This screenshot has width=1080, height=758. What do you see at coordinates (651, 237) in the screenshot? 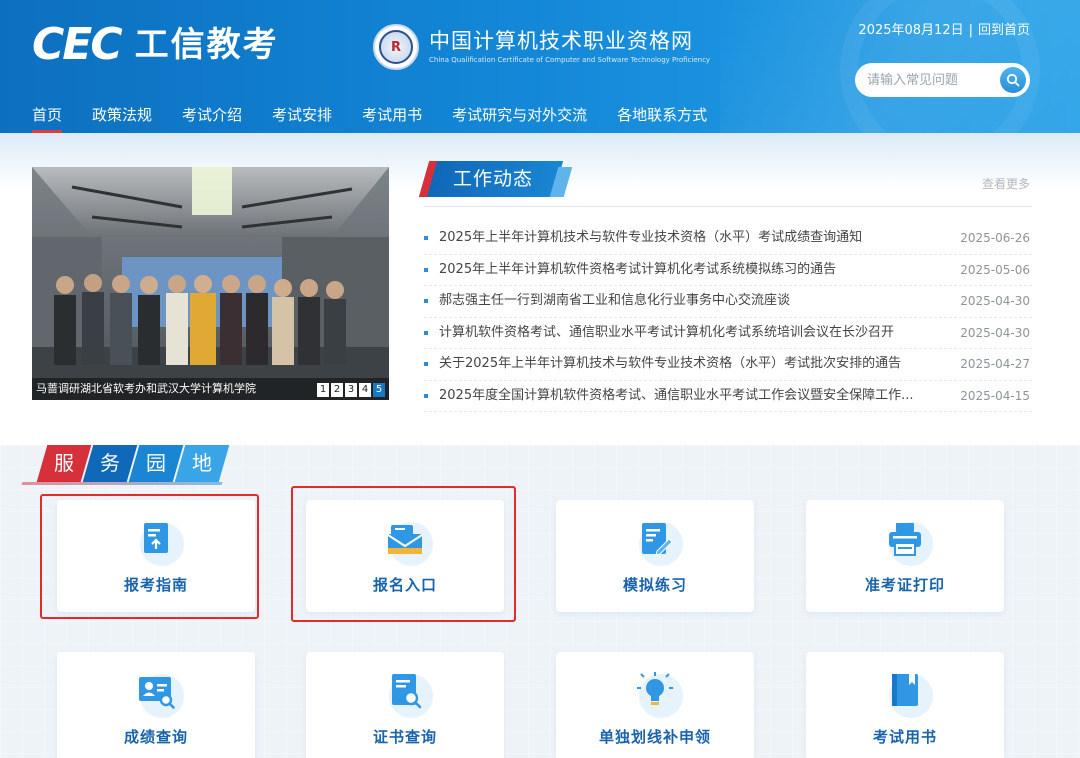
I see `news-item-title: 2025年上半年计算机技术与软件专业技术资格（水平）考试成绩查询通知` at bounding box center [651, 237].